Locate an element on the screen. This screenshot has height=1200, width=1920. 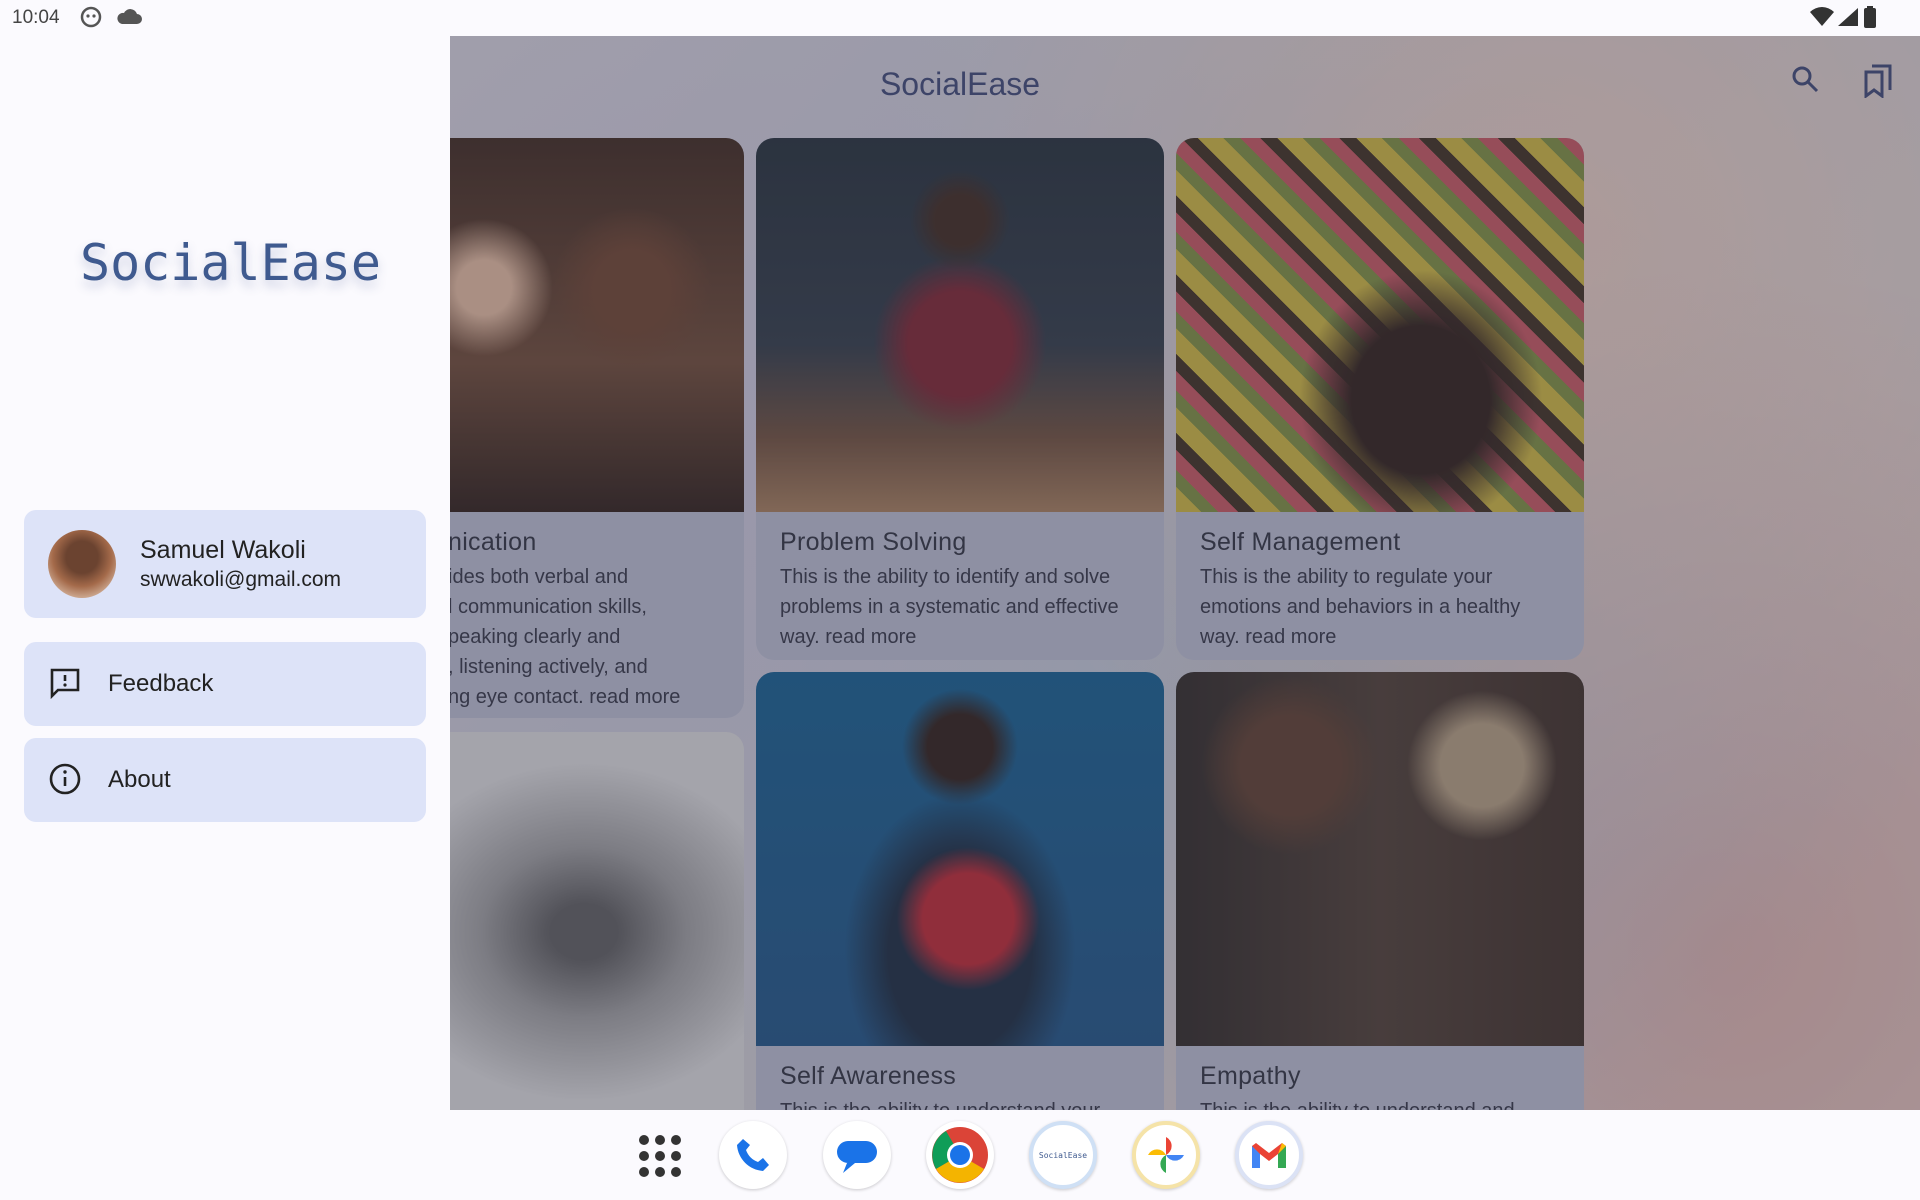
avatar is located at coordinates (82, 564).